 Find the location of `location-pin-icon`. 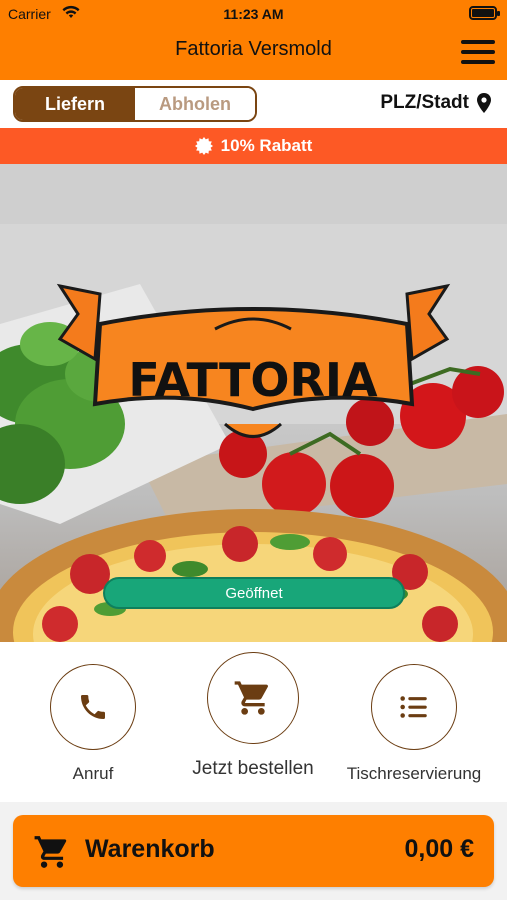

location-pin-icon is located at coordinates (484, 103).